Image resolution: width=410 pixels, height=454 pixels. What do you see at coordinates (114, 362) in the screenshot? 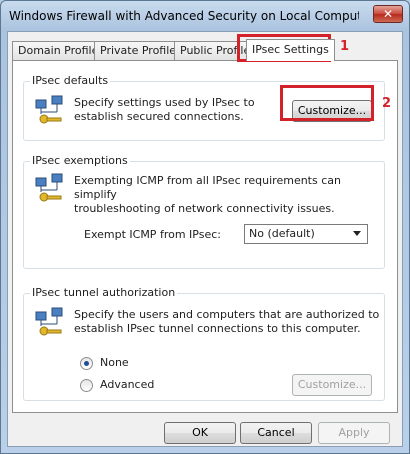
I see `radio-none-label: None` at bounding box center [114, 362].